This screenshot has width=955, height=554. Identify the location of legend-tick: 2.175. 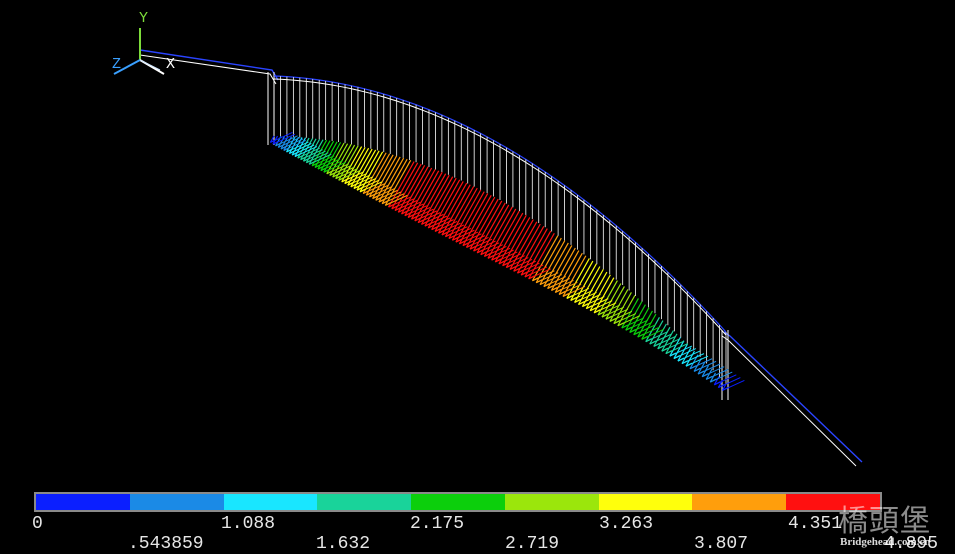
(437, 524).